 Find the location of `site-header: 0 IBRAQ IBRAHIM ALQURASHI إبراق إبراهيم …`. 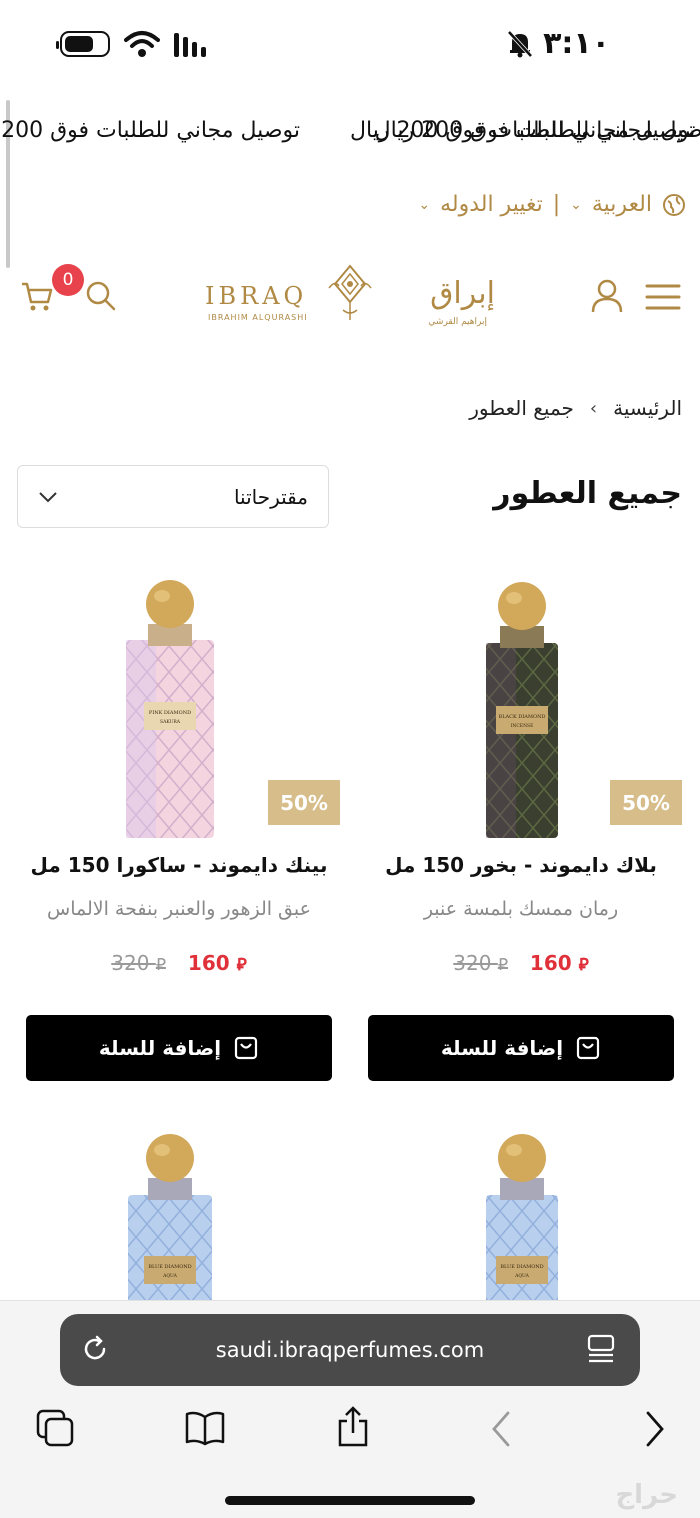

site-header: 0 IBRAQ IBRAHIM ALQURASHI إبراق إبراهيم … is located at coordinates (350, 297).